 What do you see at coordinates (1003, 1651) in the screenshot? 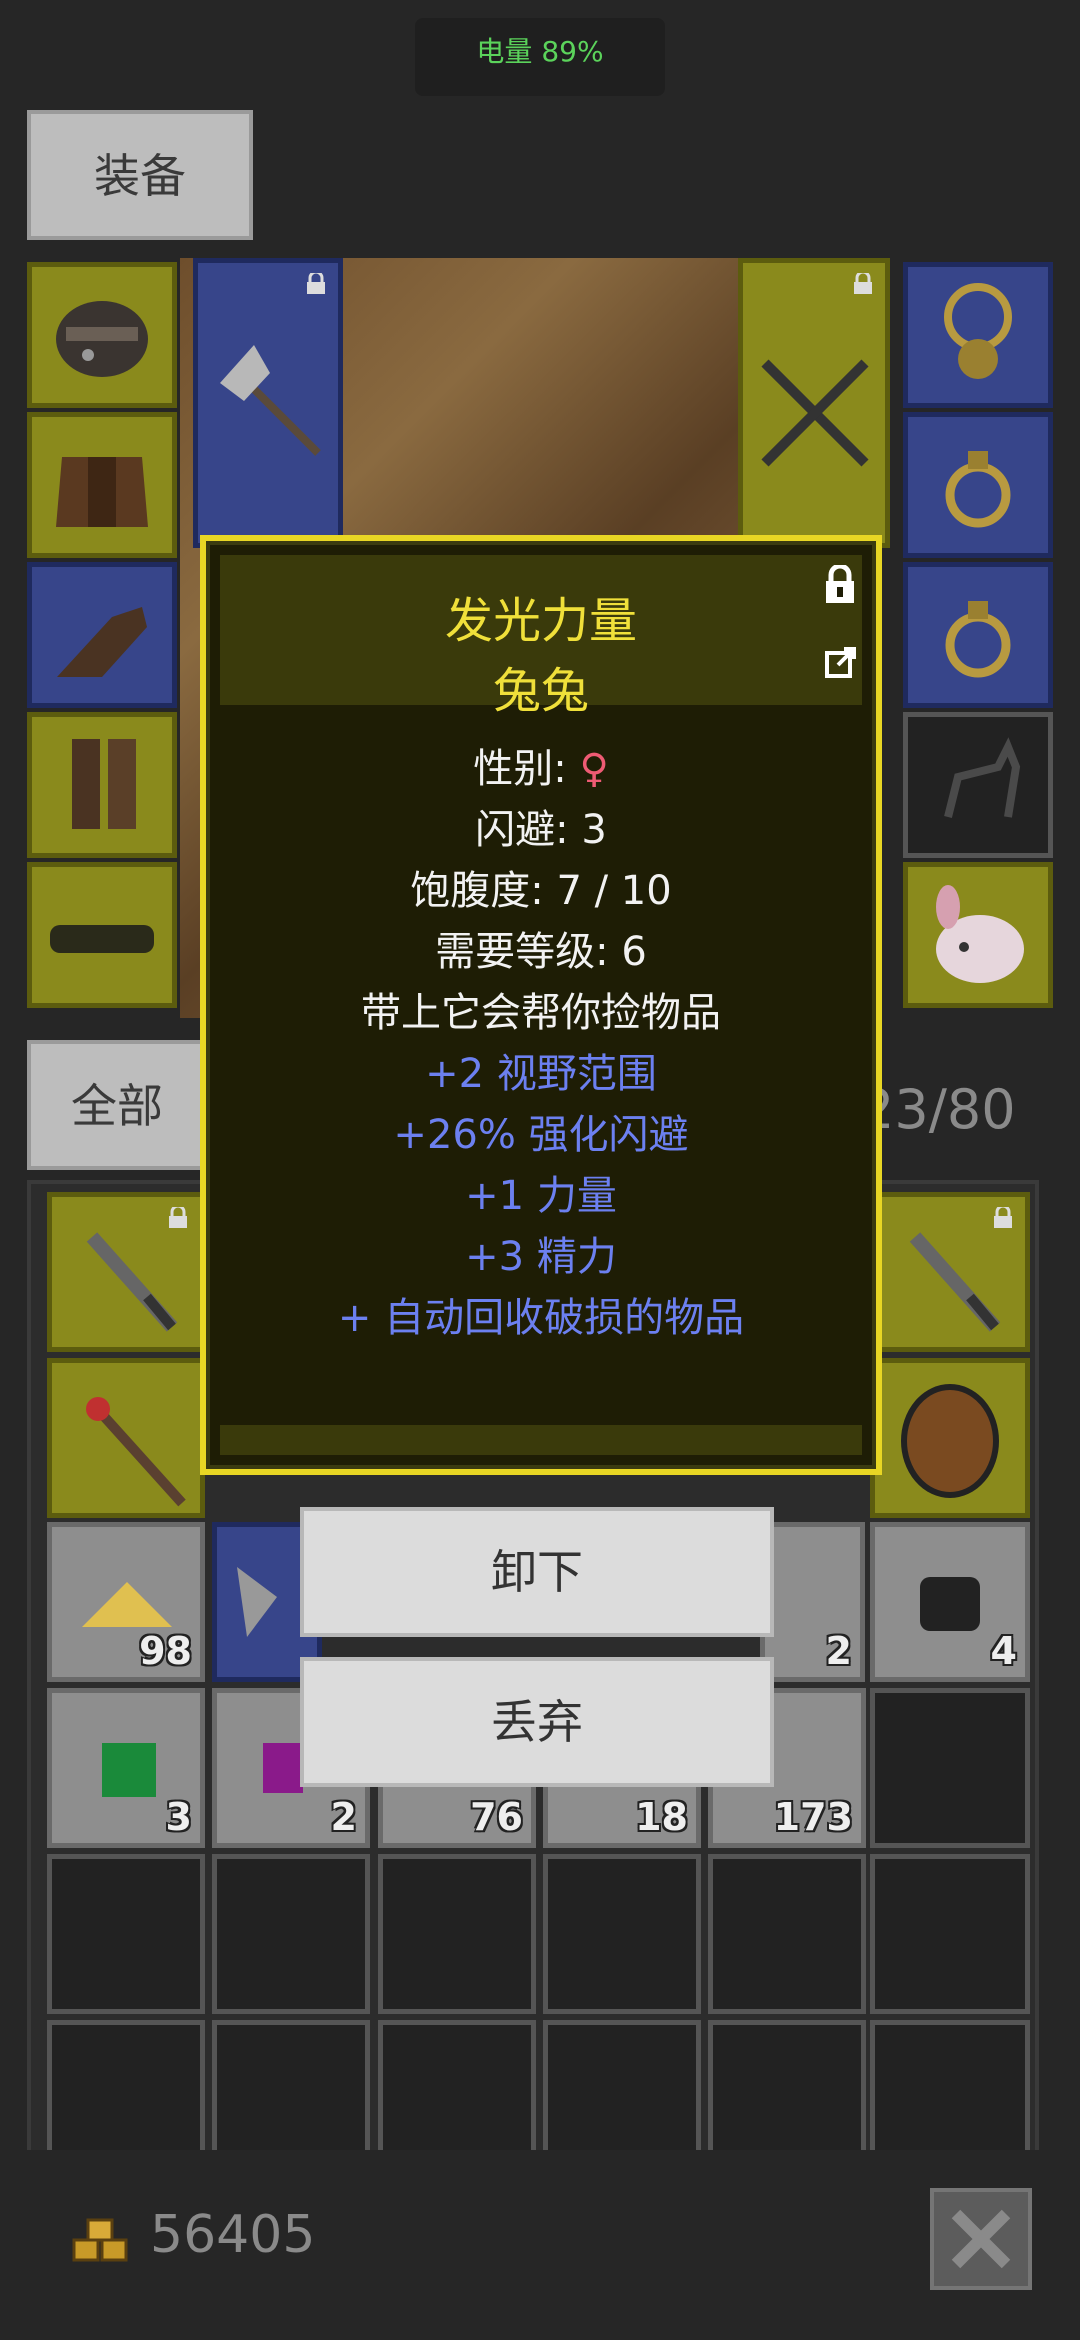
I see `item-count: 4` at bounding box center [1003, 1651].